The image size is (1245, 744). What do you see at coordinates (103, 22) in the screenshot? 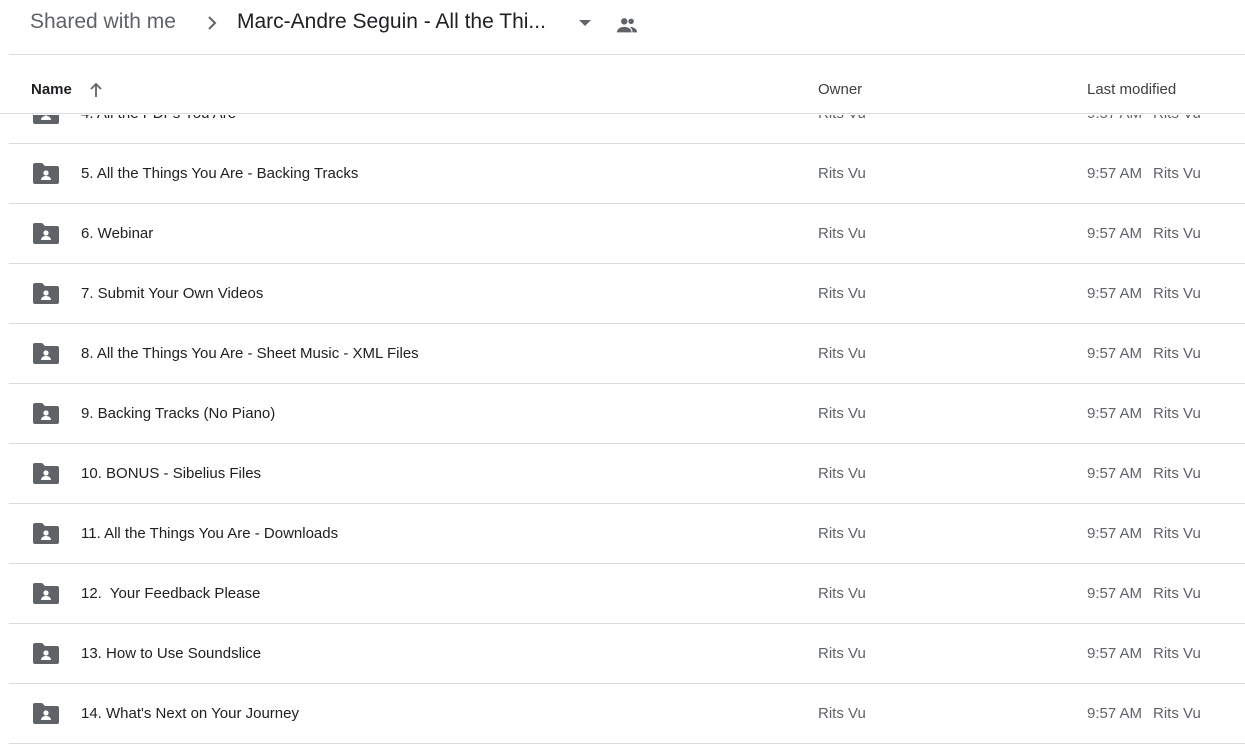
I see `breadcrumb-shared-with-me: Shared with me` at bounding box center [103, 22].